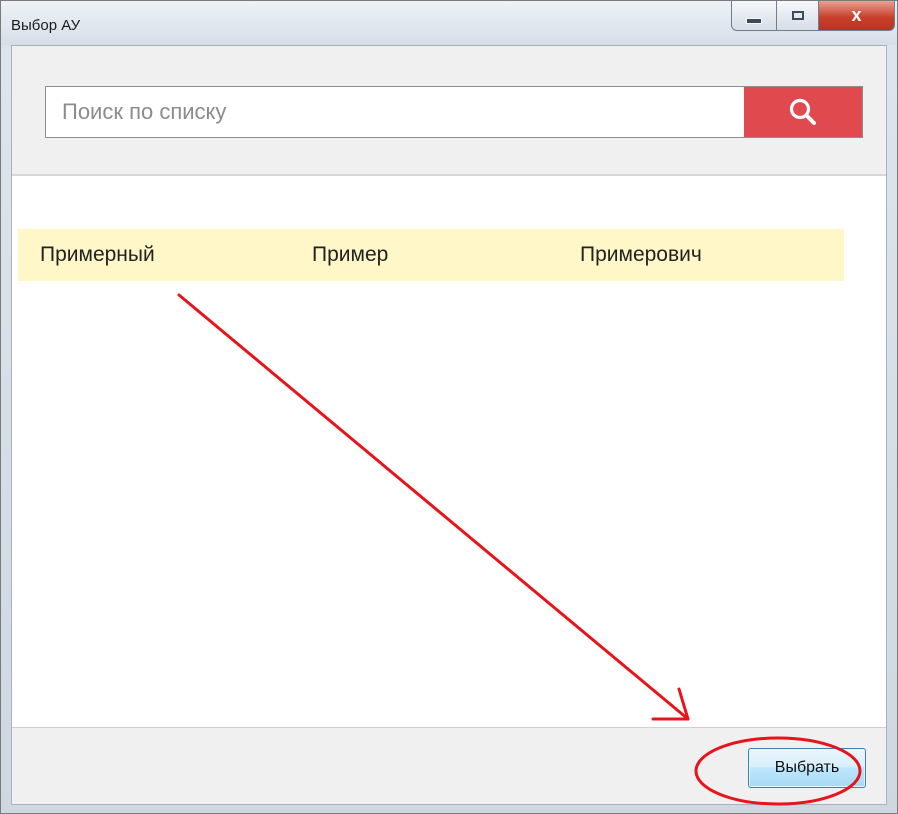 The width and height of the screenshot is (898, 814). What do you see at coordinates (350, 254) in the screenshot?
I see `cell-first-name: Пример` at bounding box center [350, 254].